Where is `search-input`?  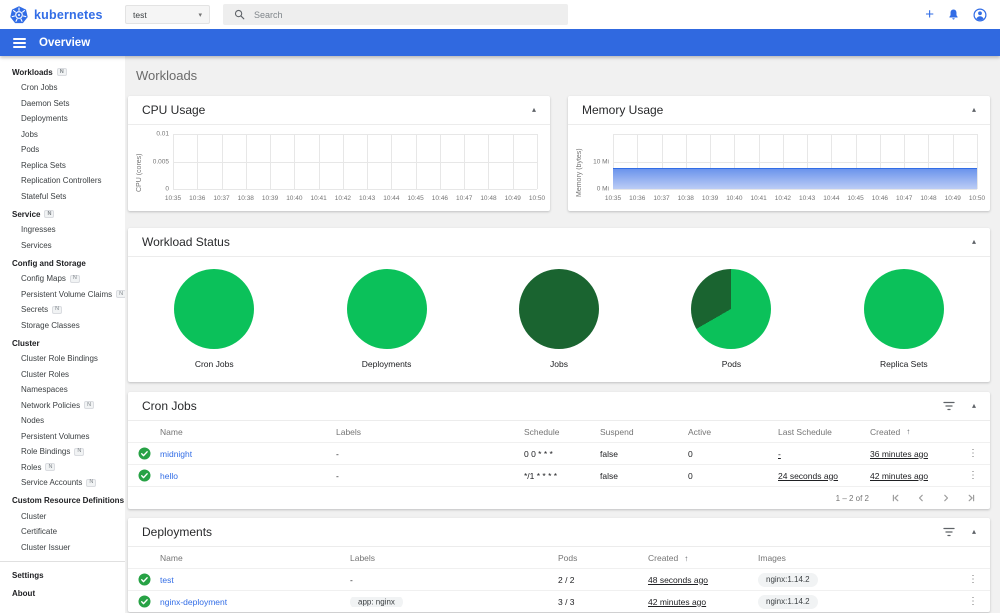 search-input is located at coordinates (405, 14).